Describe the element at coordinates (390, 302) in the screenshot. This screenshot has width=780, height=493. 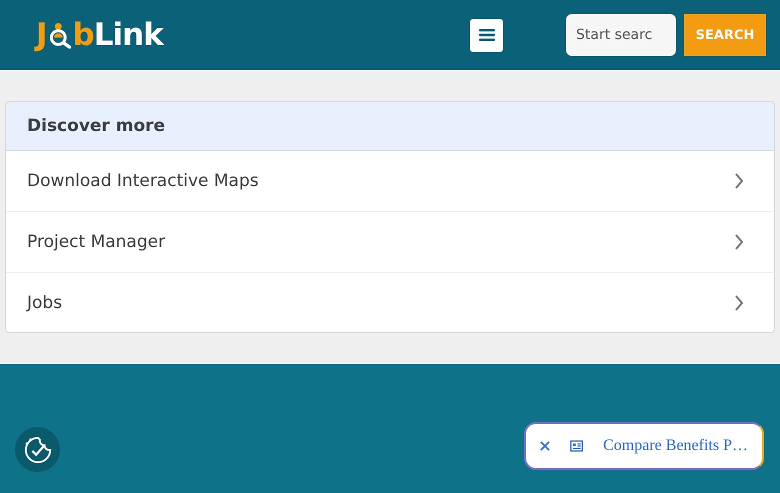
I see `discover-link: Jobs` at that location.